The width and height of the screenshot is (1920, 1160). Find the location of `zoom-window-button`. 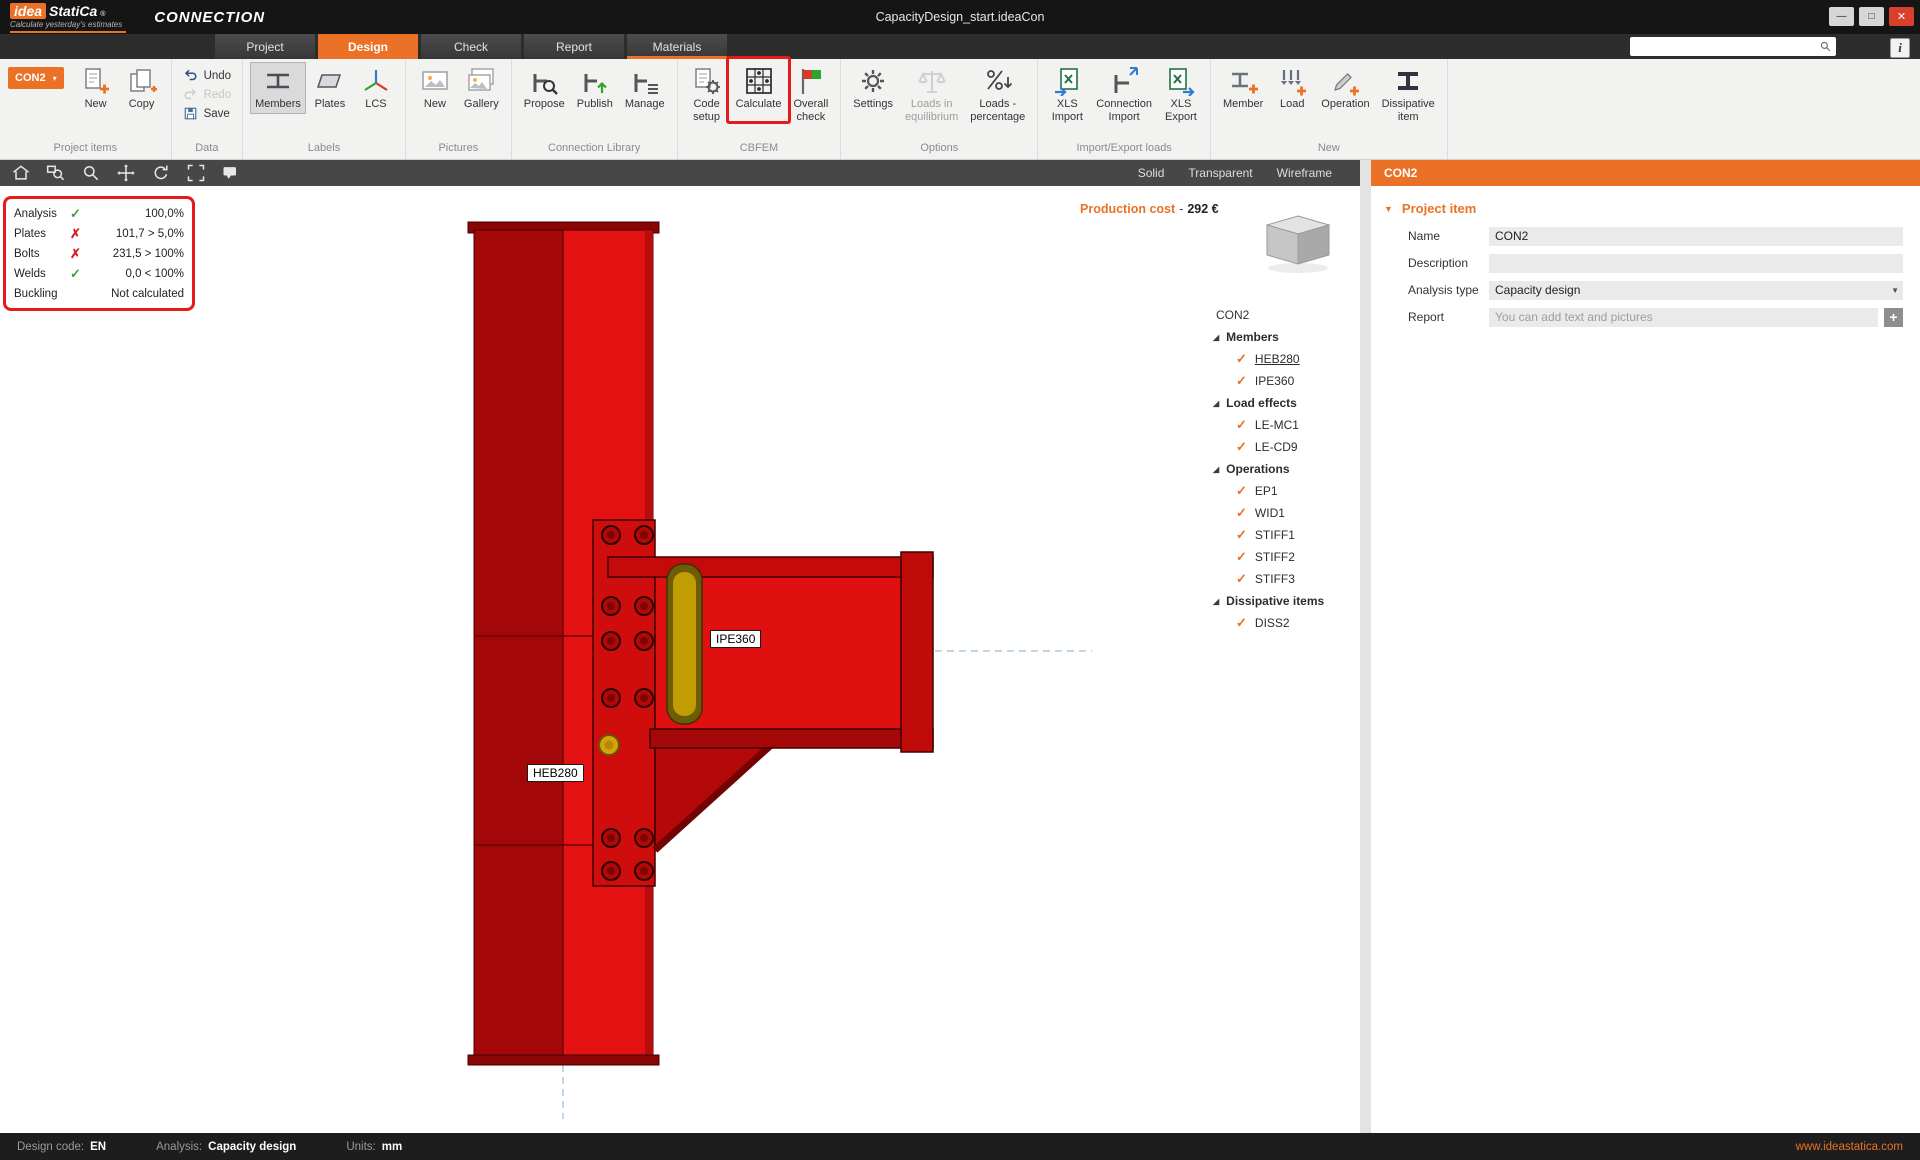

zoom-window-button is located at coordinates (56, 173).